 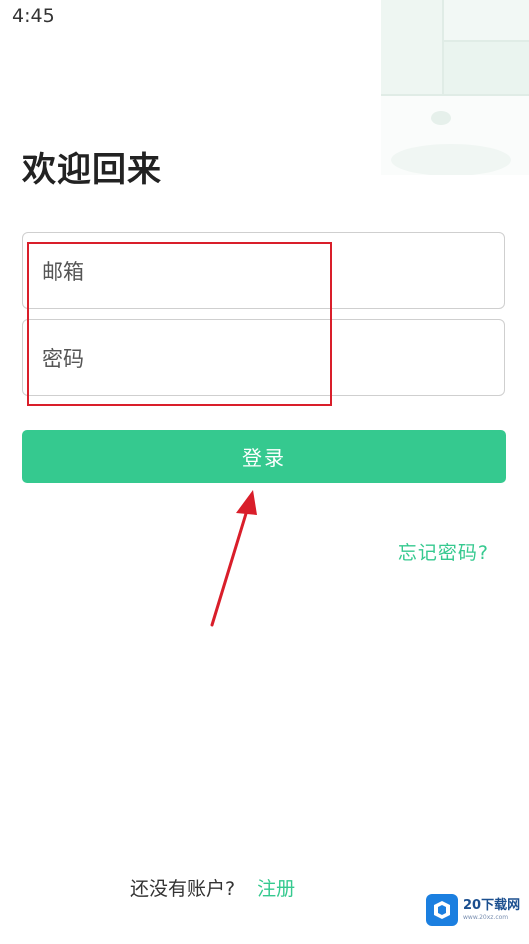 What do you see at coordinates (442, 910) in the screenshot?
I see `watermark-logo-icon` at bounding box center [442, 910].